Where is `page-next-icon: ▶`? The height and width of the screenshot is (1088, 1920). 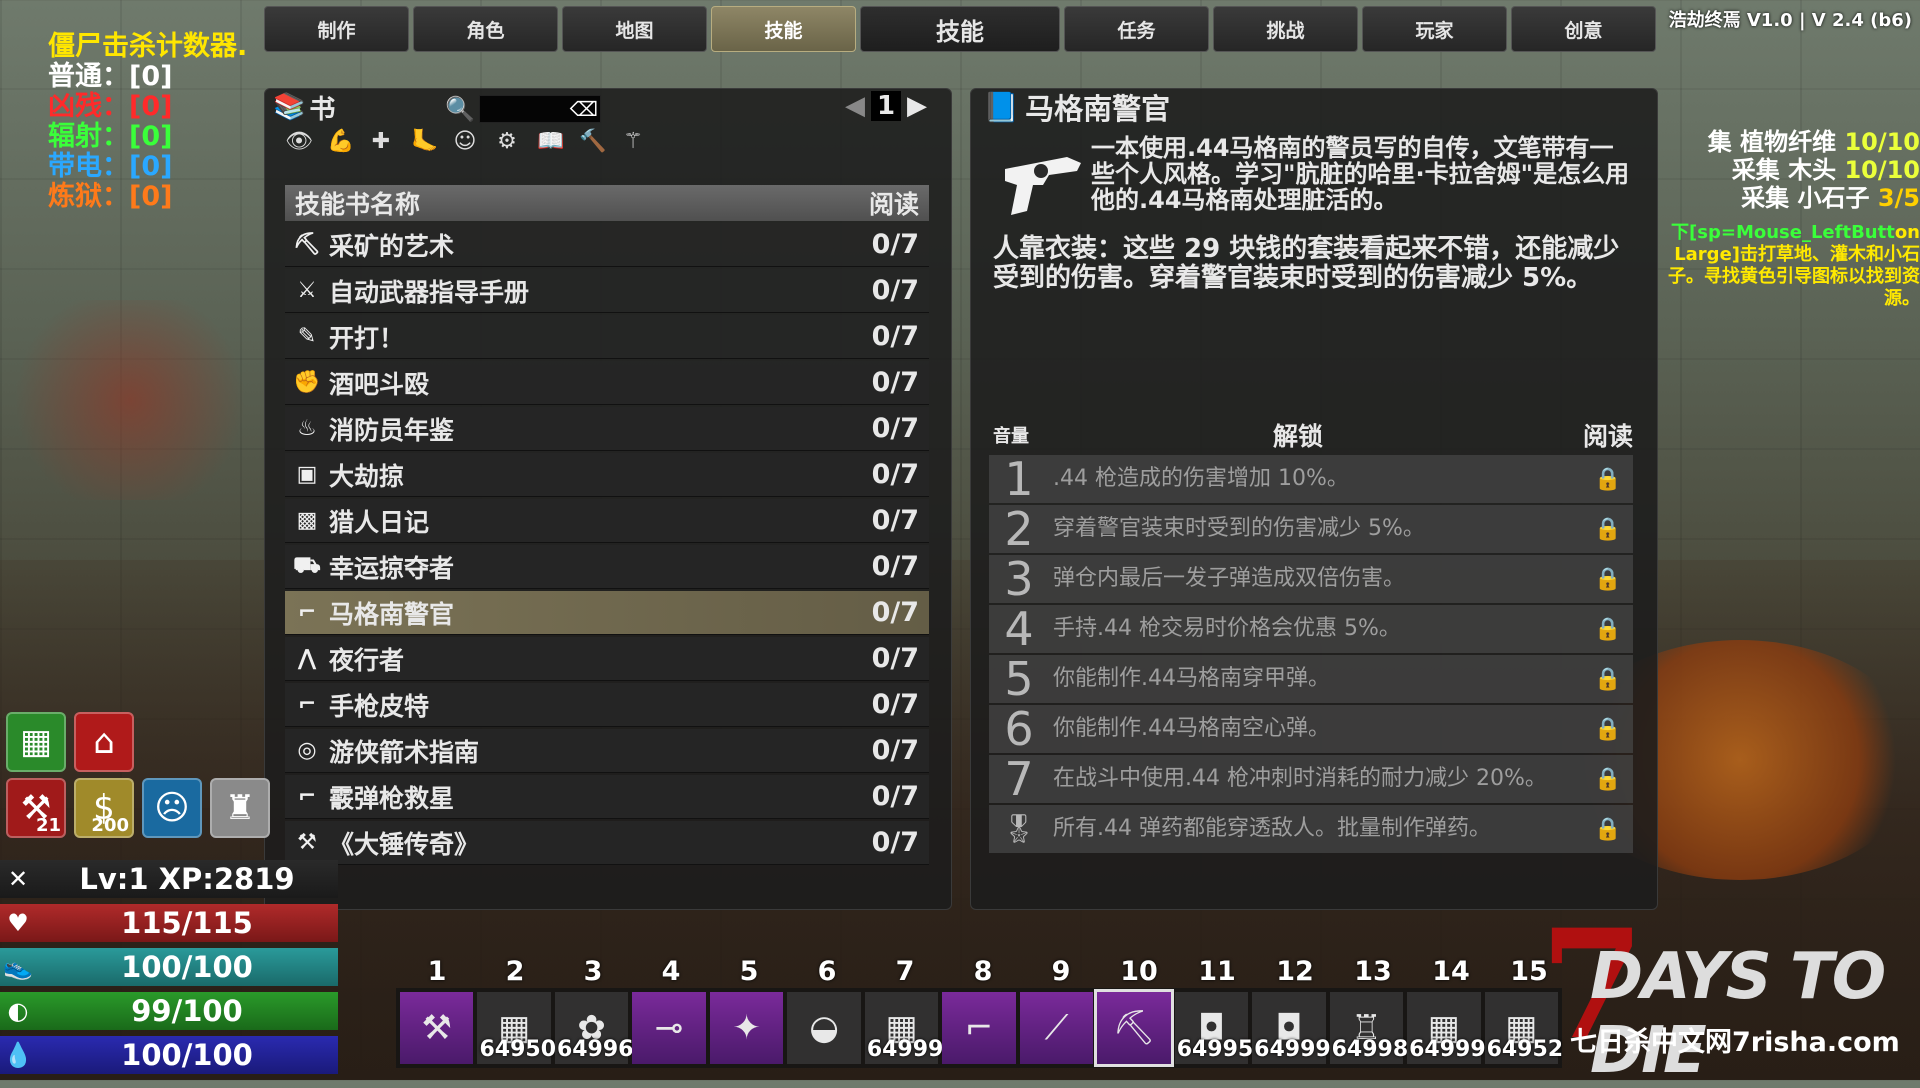
page-next-icon: ▶ is located at coordinates (917, 106).